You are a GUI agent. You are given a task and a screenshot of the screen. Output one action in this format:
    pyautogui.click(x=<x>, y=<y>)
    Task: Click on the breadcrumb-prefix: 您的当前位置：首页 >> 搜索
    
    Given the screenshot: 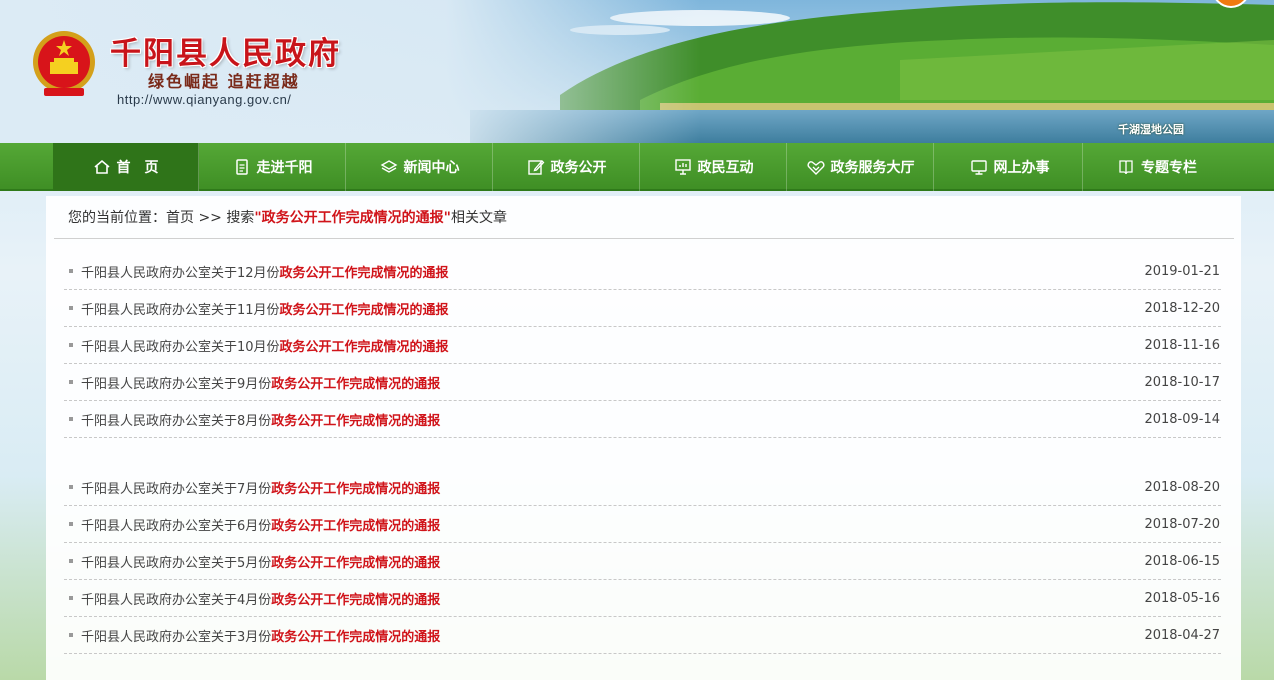 What is the action you would take?
    pyautogui.click(x=161, y=217)
    